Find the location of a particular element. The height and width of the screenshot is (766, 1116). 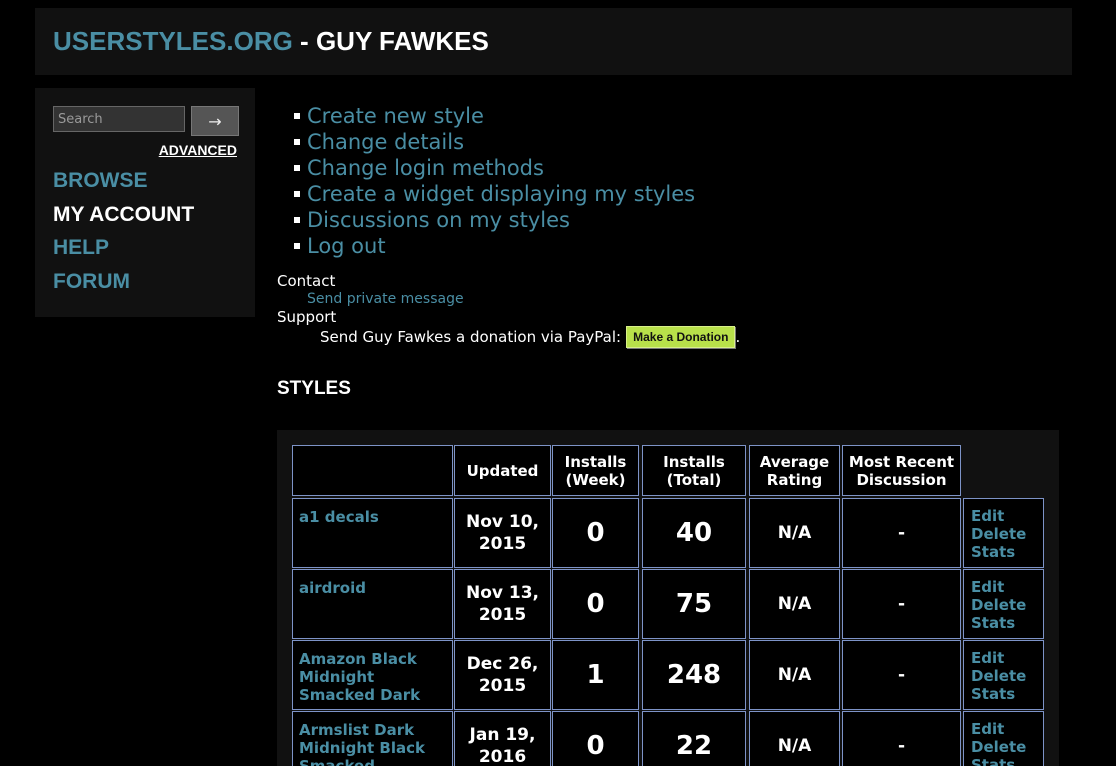

sidebar-nav: BROWSE MY ACCOUNT HELP FORUM is located at coordinates (123, 231).